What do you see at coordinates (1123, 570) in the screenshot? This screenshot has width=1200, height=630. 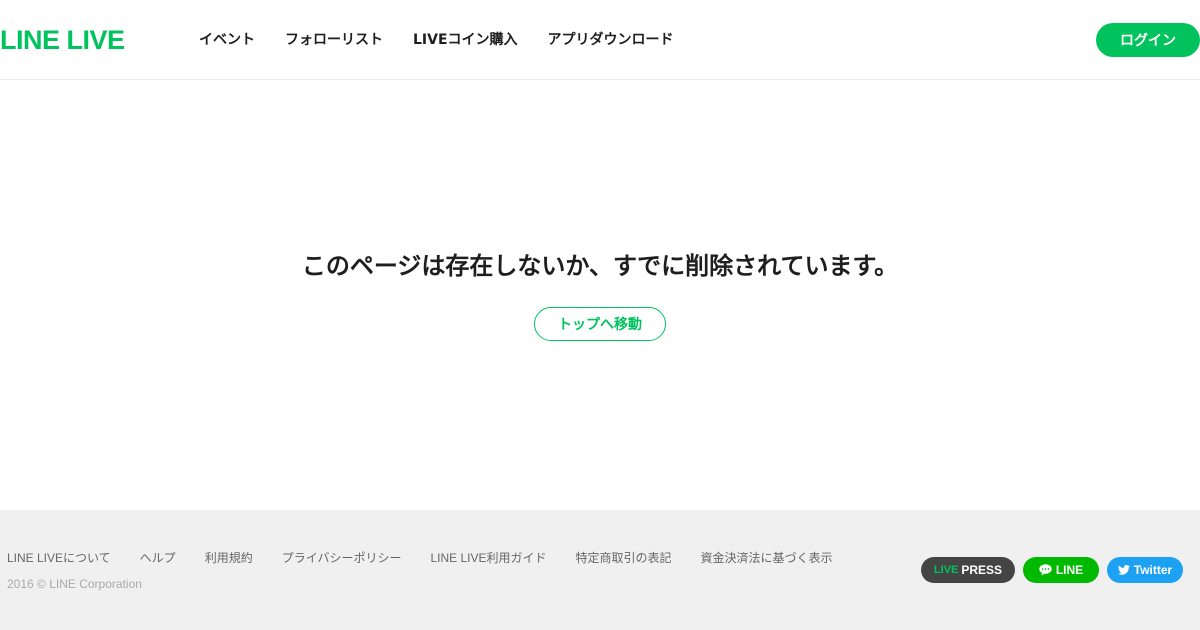 I see `twitter-bird-icon` at bounding box center [1123, 570].